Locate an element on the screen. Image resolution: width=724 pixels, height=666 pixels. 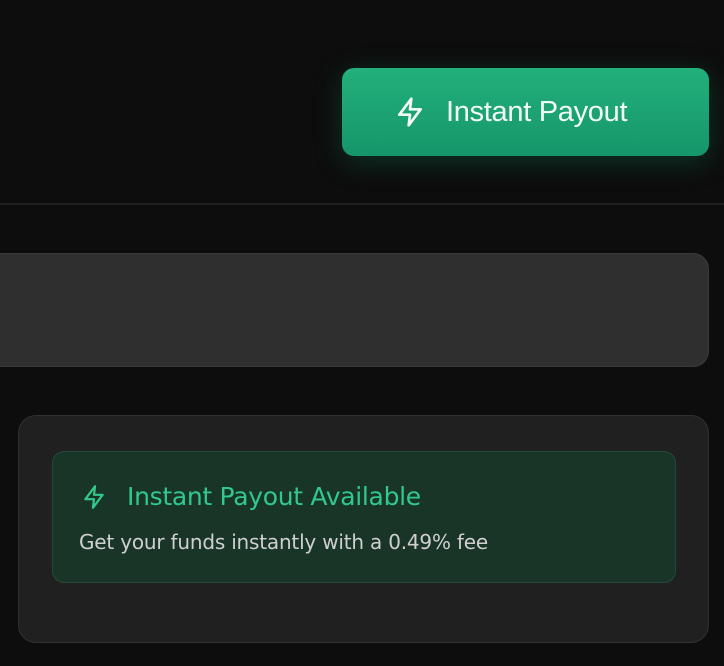
notice-header: Instant Payout Available is located at coordinates (251, 496).